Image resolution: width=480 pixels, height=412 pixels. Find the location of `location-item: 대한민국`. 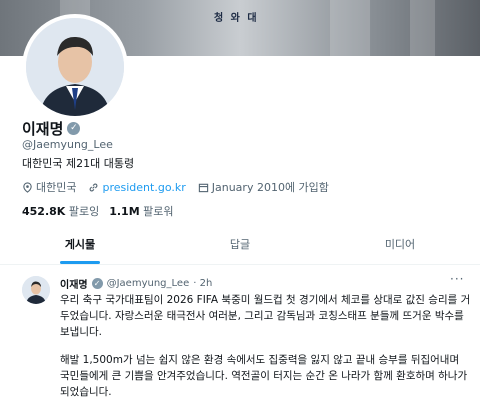

location-item: 대한민국 is located at coordinates (49, 187).